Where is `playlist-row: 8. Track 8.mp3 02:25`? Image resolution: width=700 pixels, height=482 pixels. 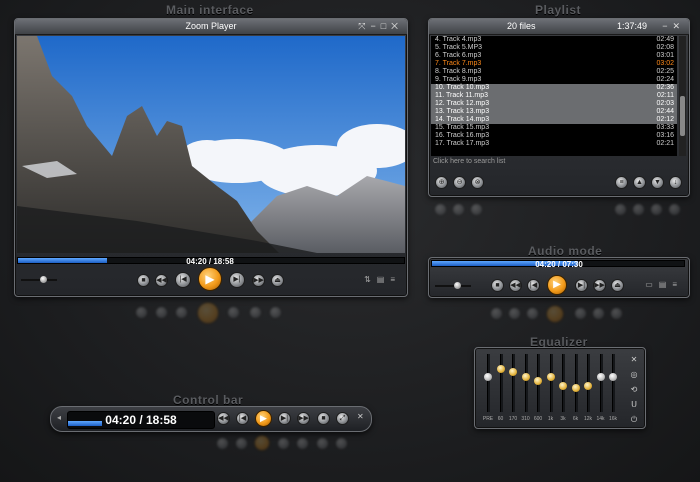 playlist-row: 8. Track 8.mp3 02:25 is located at coordinates (554, 72).